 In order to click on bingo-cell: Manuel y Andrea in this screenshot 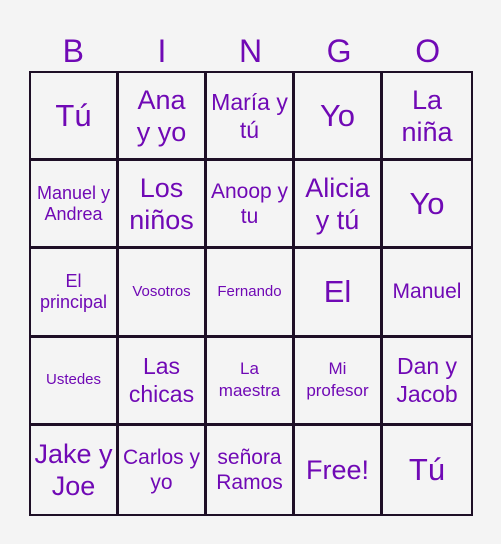, I will do `click(75, 205)`.